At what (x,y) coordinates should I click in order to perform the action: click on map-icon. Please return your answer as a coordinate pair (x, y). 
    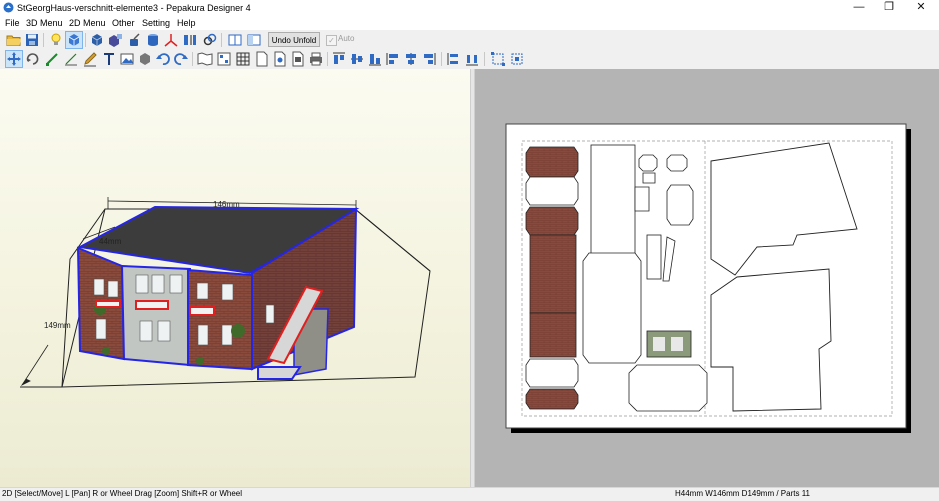
    Looking at the image, I should click on (205, 59).